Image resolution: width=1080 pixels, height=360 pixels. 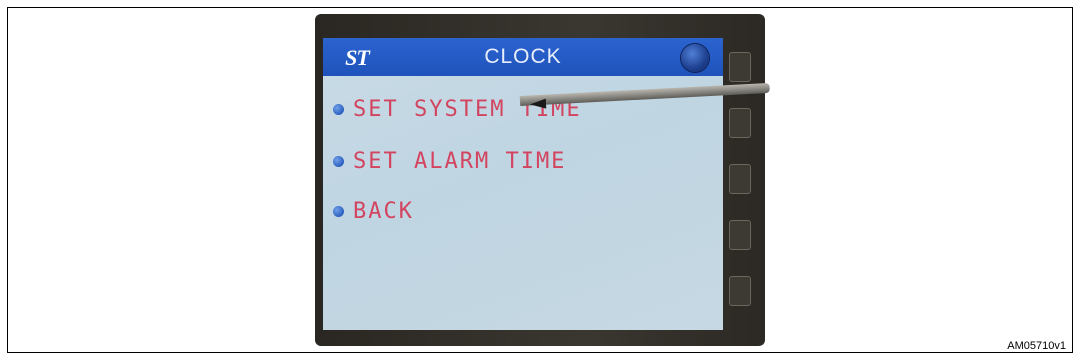 I want to click on side-key-panel, so click(x=740, y=184).